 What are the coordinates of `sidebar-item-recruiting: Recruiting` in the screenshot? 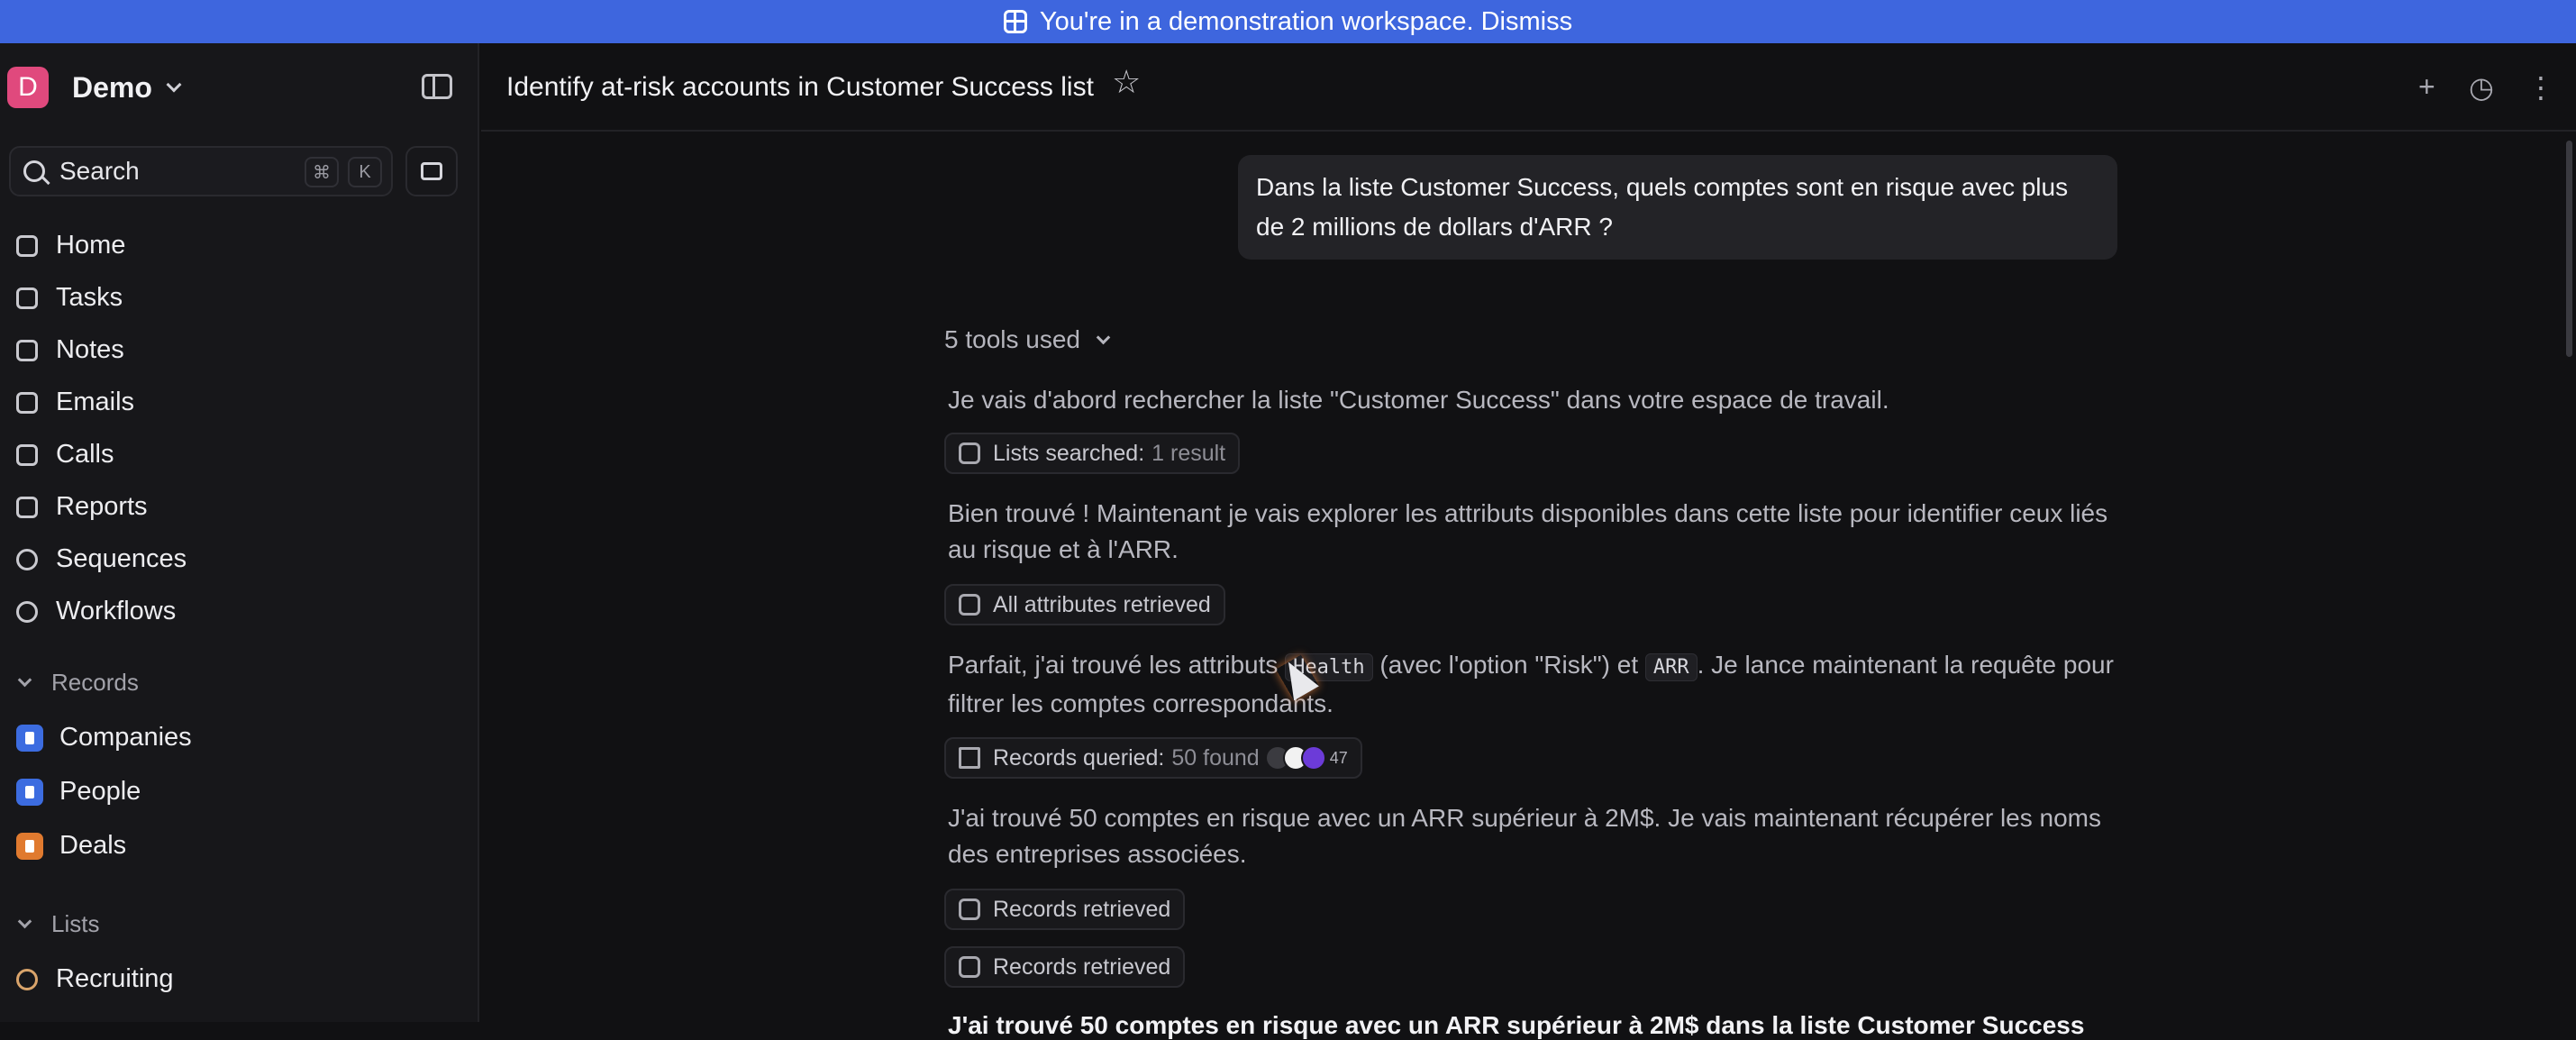 It's located at (95, 979).